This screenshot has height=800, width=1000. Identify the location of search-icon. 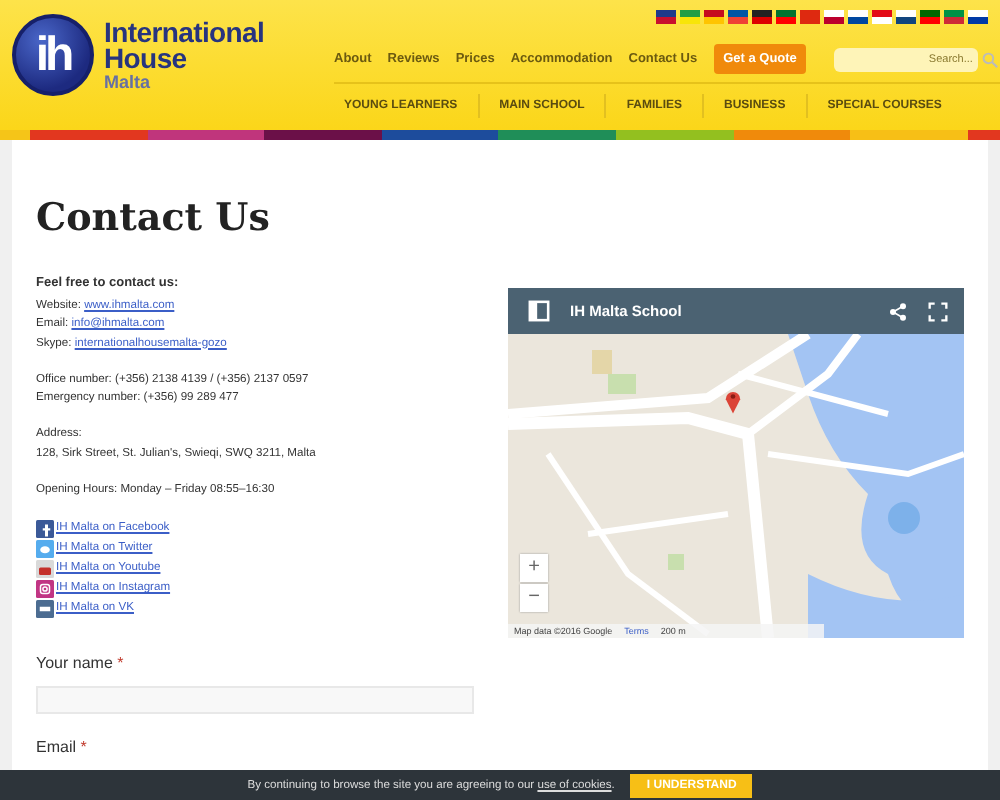
(990, 59).